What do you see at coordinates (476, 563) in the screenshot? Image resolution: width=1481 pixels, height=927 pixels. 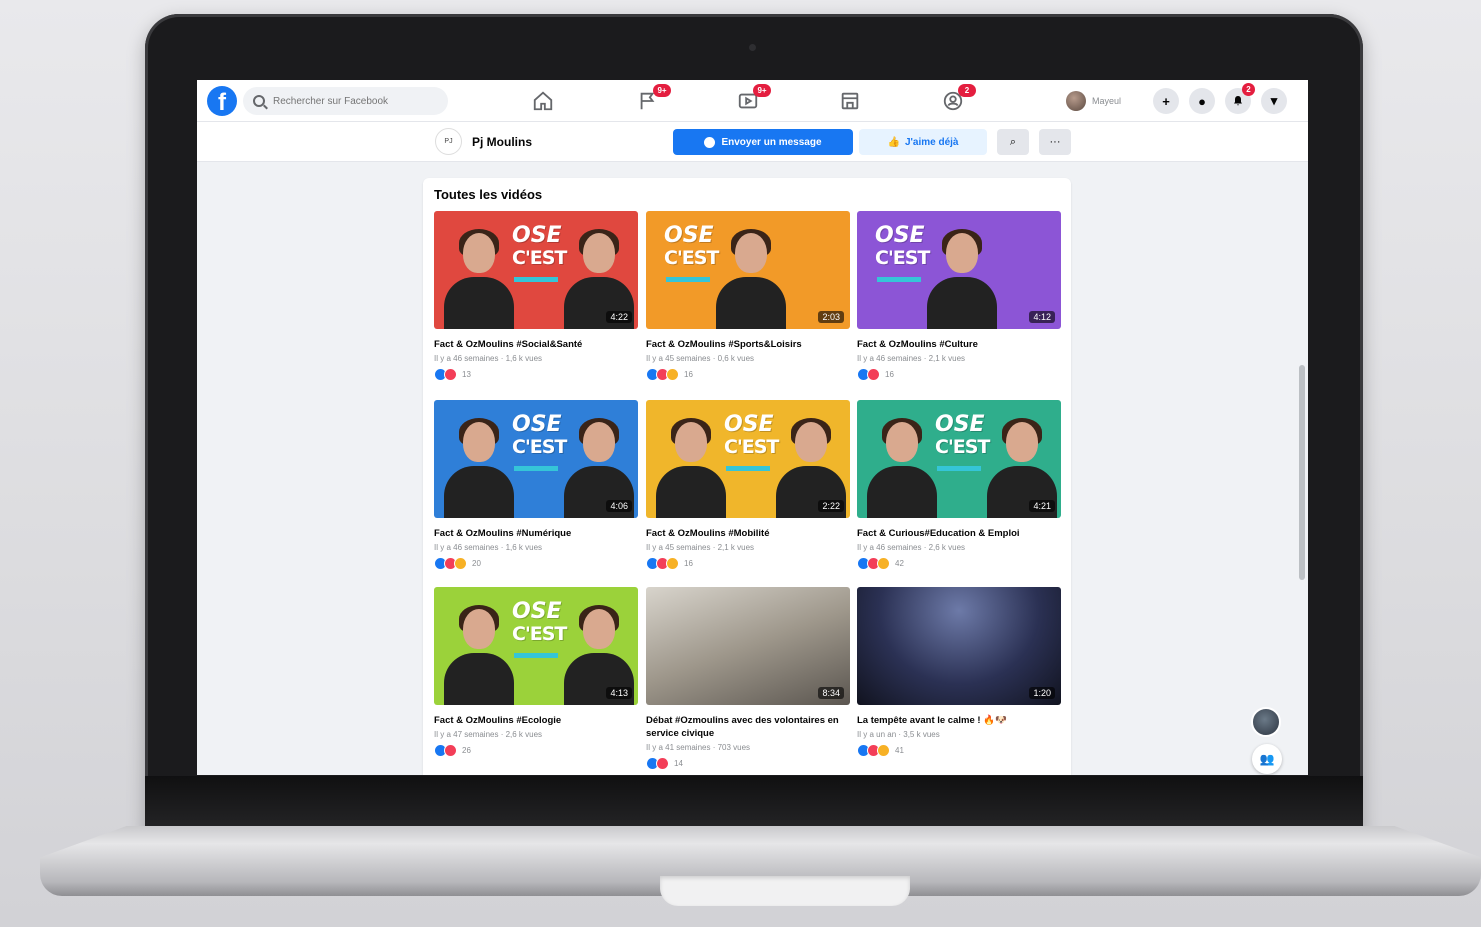 I see `reaction-count: 20` at bounding box center [476, 563].